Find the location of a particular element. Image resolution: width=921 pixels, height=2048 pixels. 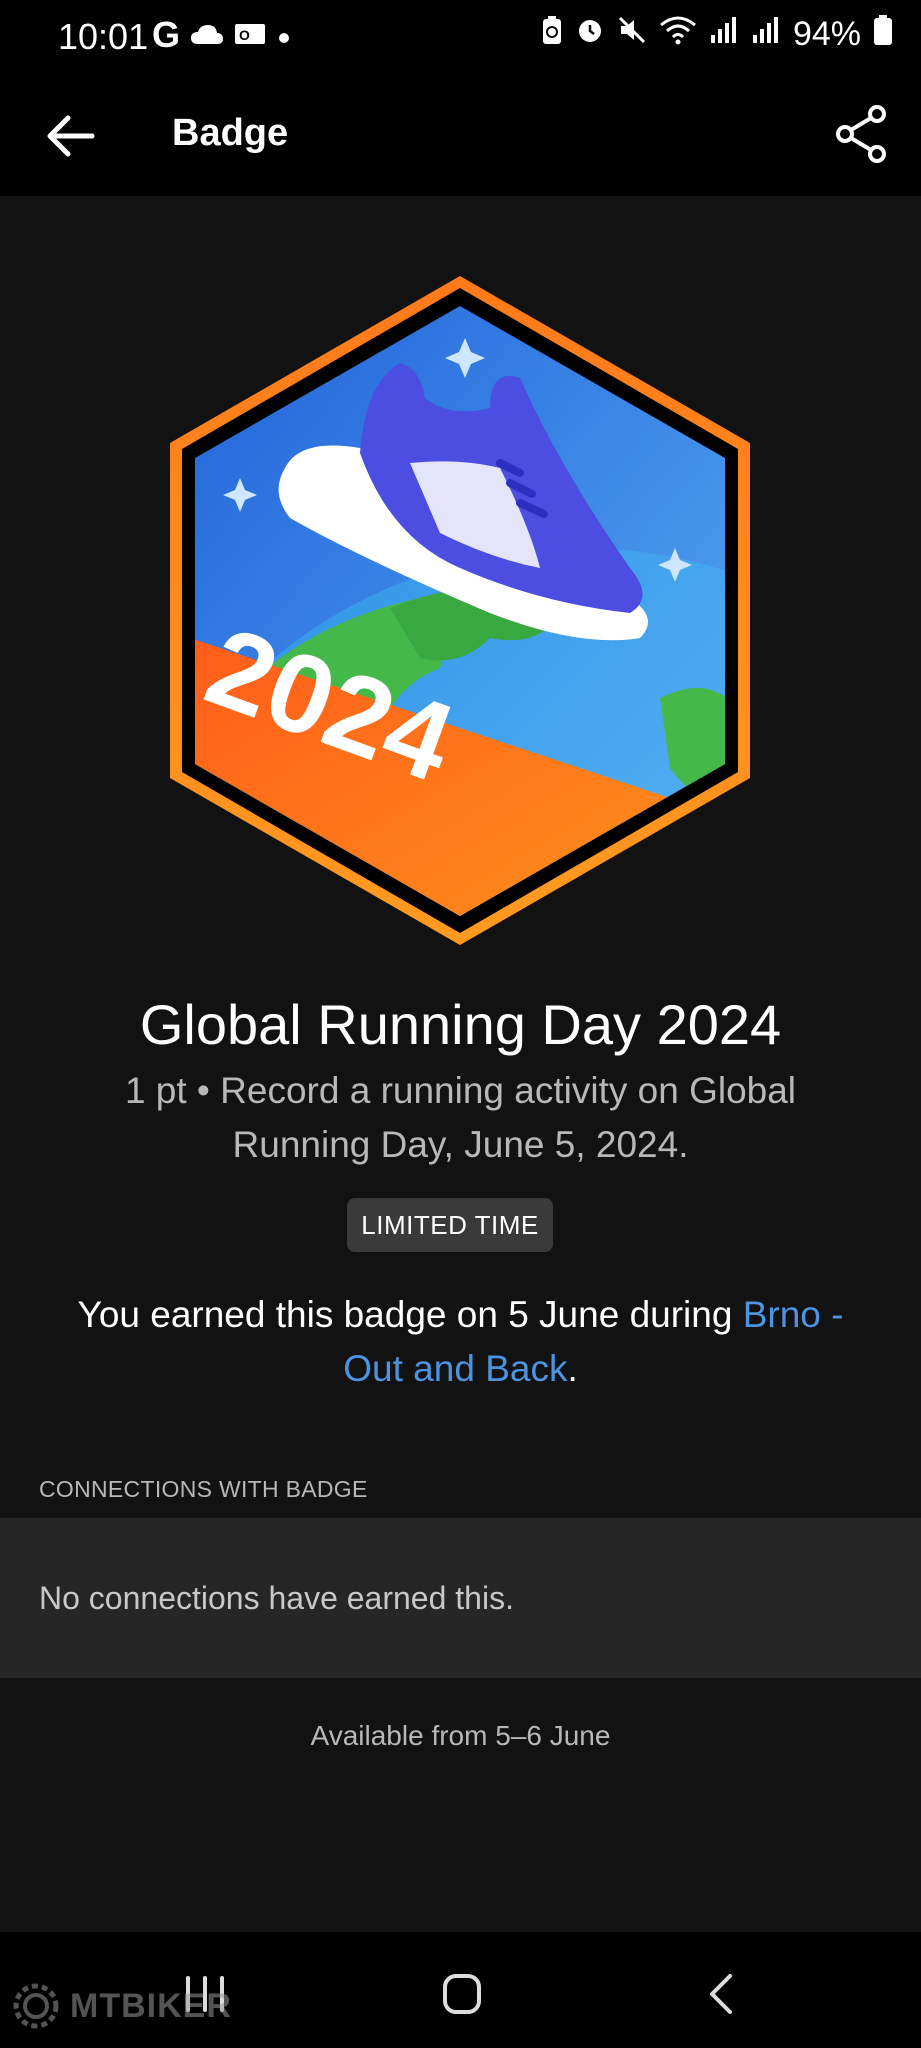

status-time: 10:01 is located at coordinates (103, 36).